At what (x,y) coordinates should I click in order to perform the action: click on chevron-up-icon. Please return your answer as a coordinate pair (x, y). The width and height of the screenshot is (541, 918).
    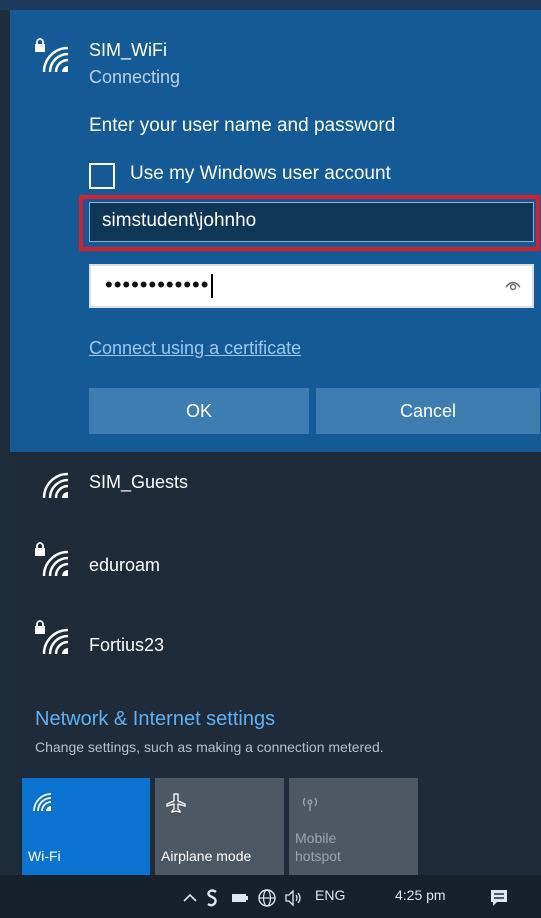
    Looking at the image, I should click on (190, 898).